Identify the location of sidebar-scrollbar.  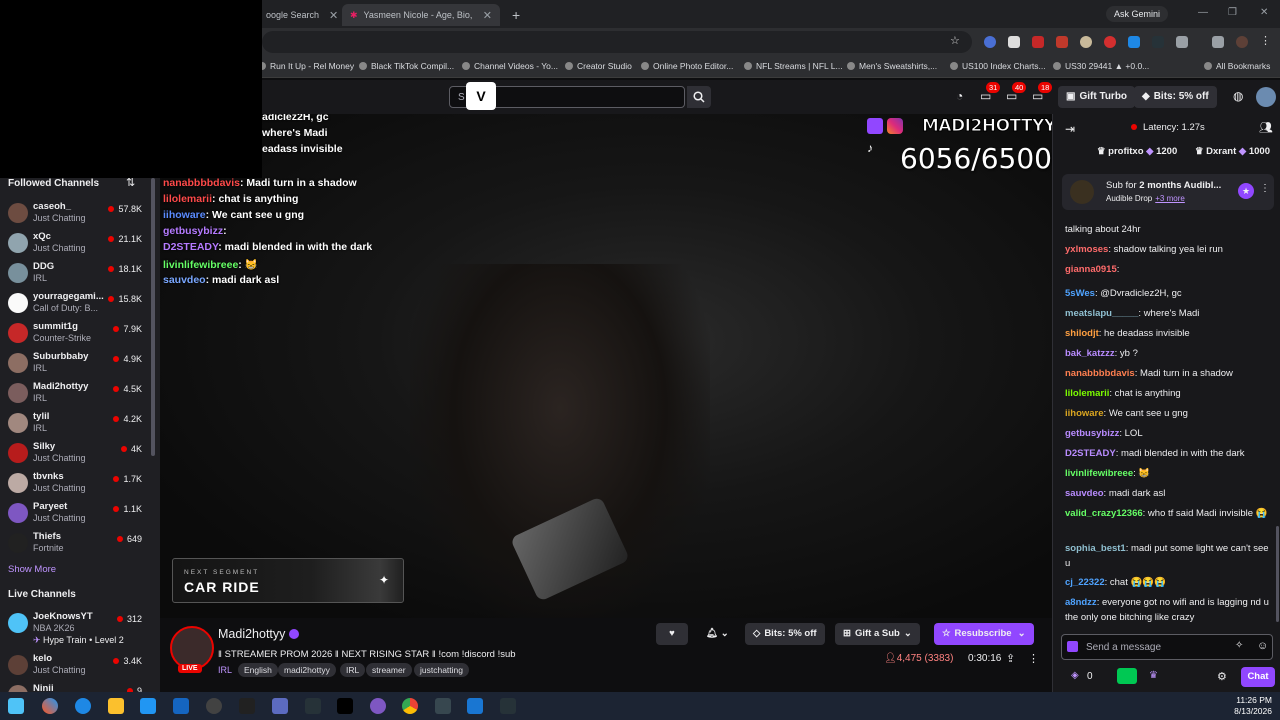
(153, 317).